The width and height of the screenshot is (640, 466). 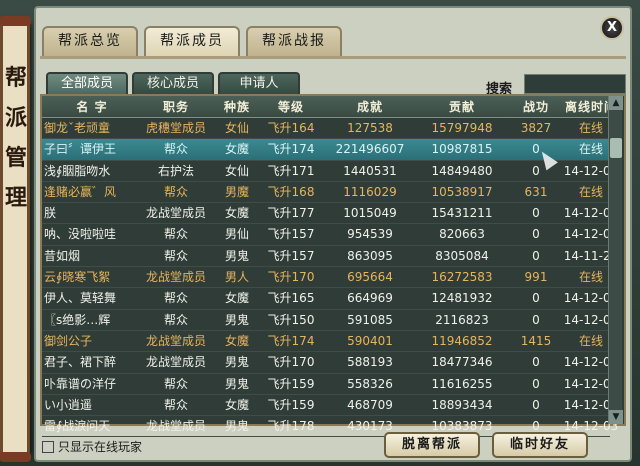 What do you see at coordinates (291, 319) in the screenshot?
I see `member-level: 飞升150` at bounding box center [291, 319].